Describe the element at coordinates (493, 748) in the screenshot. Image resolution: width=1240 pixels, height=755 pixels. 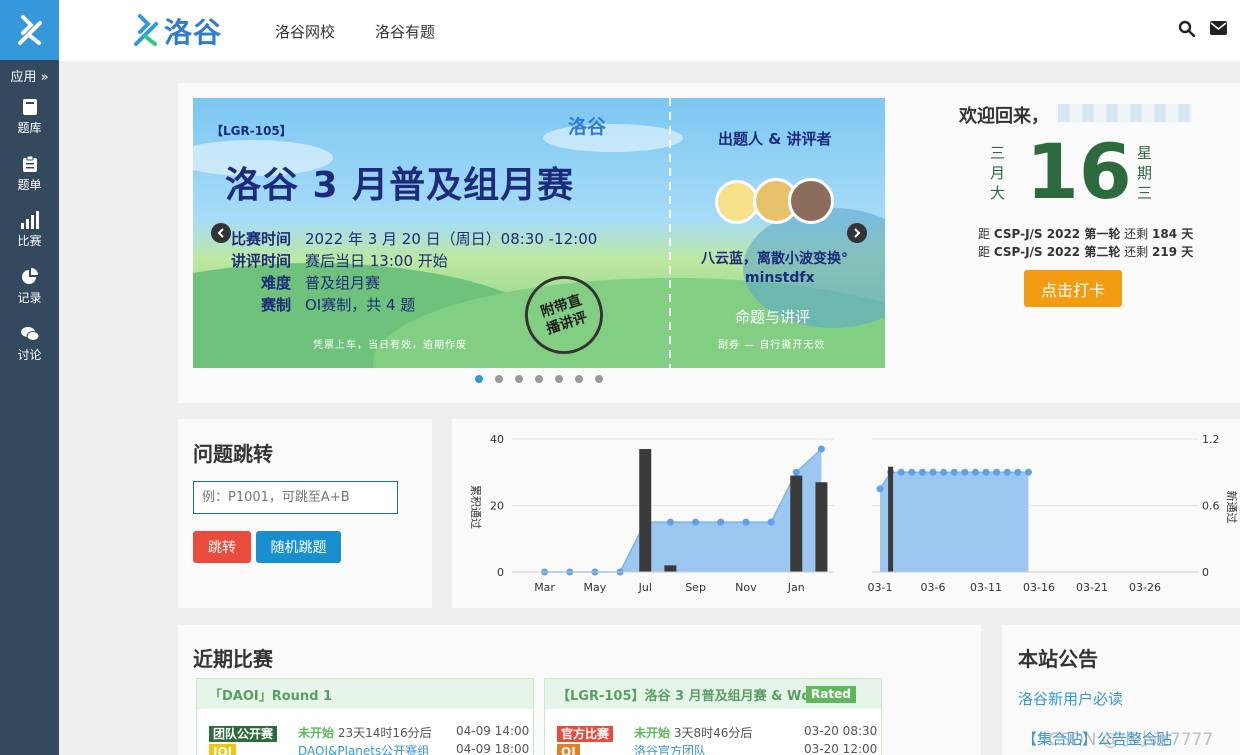
I see `contest-end-time: 04-09 18:00` at that location.